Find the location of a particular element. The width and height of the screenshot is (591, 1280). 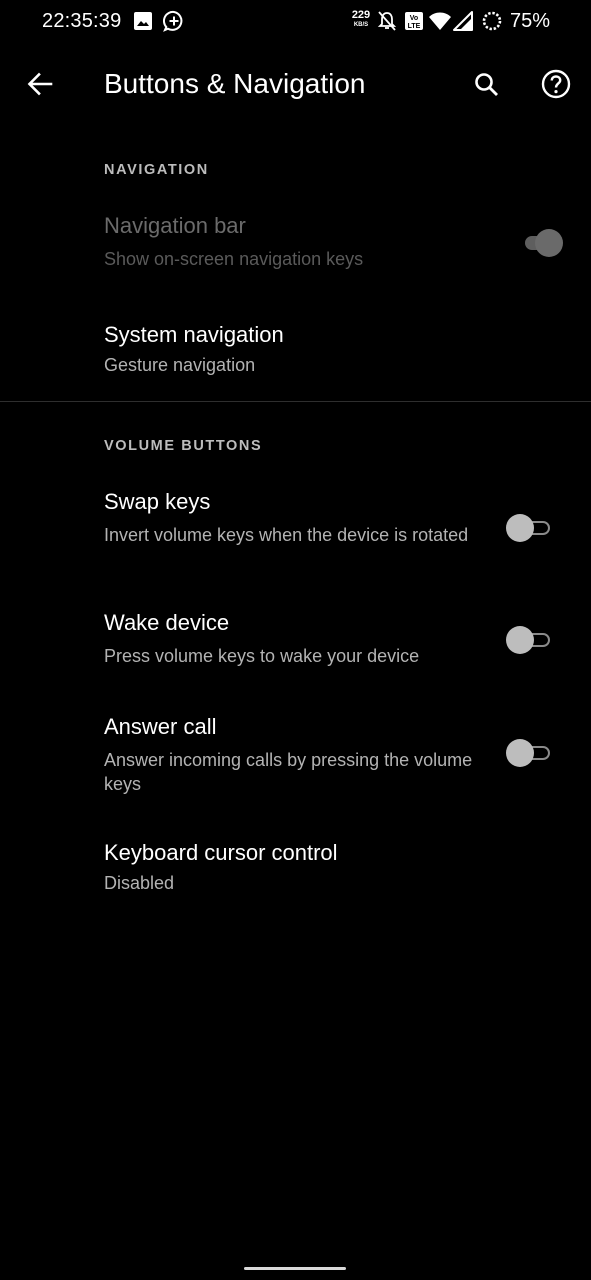

pref-summary: Press volume keys to wake your device is located at coordinates (262, 656).